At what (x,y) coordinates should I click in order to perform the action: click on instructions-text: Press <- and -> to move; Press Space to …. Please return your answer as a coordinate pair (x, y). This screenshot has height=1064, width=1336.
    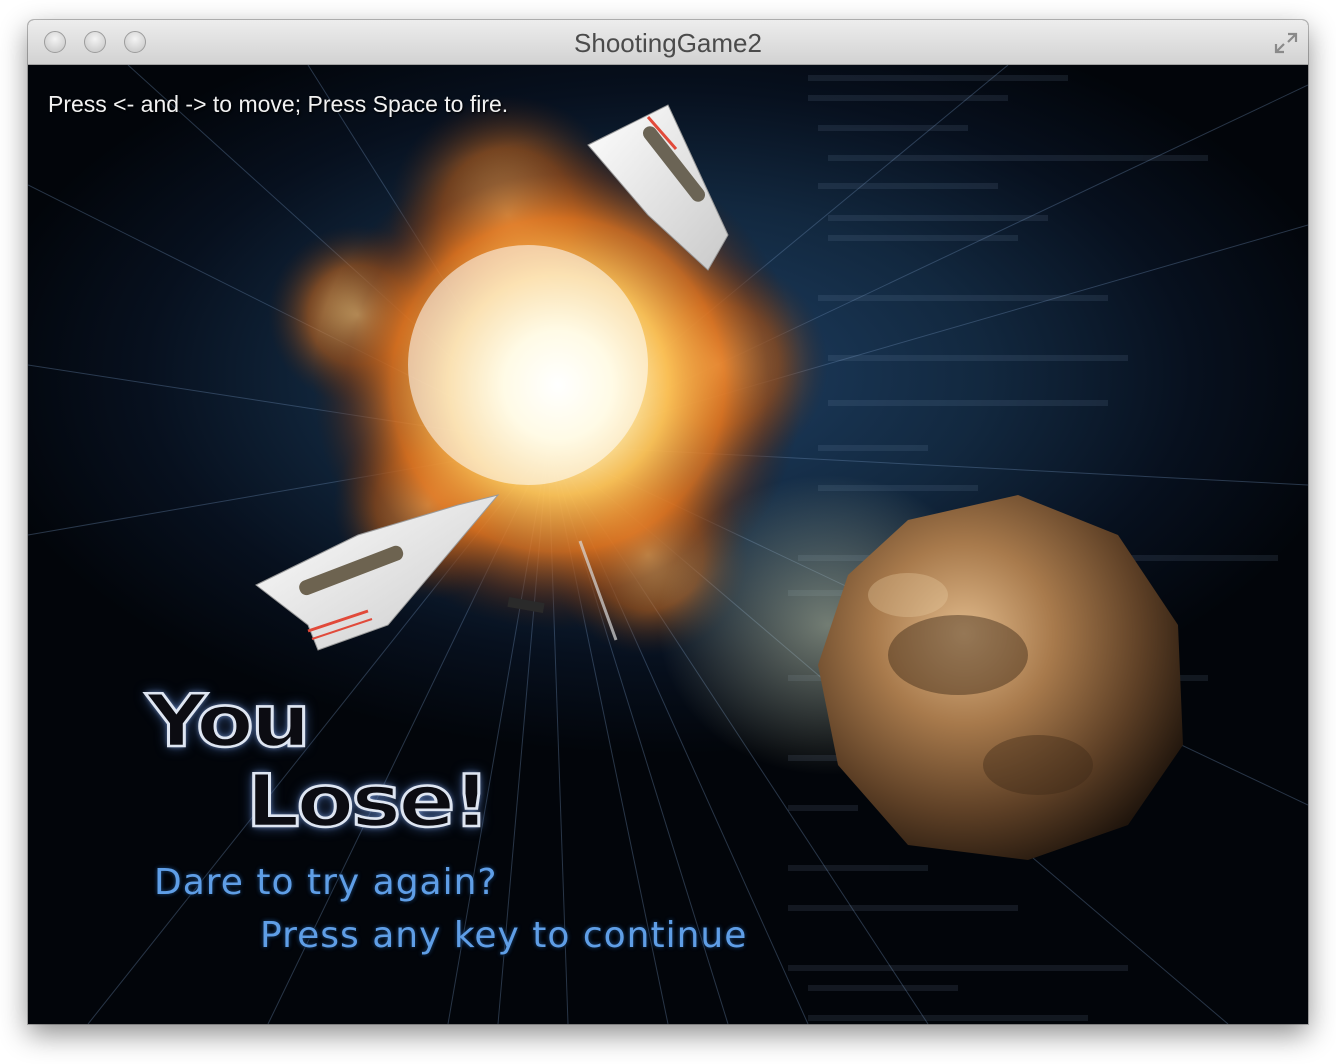
    Looking at the image, I should click on (278, 104).